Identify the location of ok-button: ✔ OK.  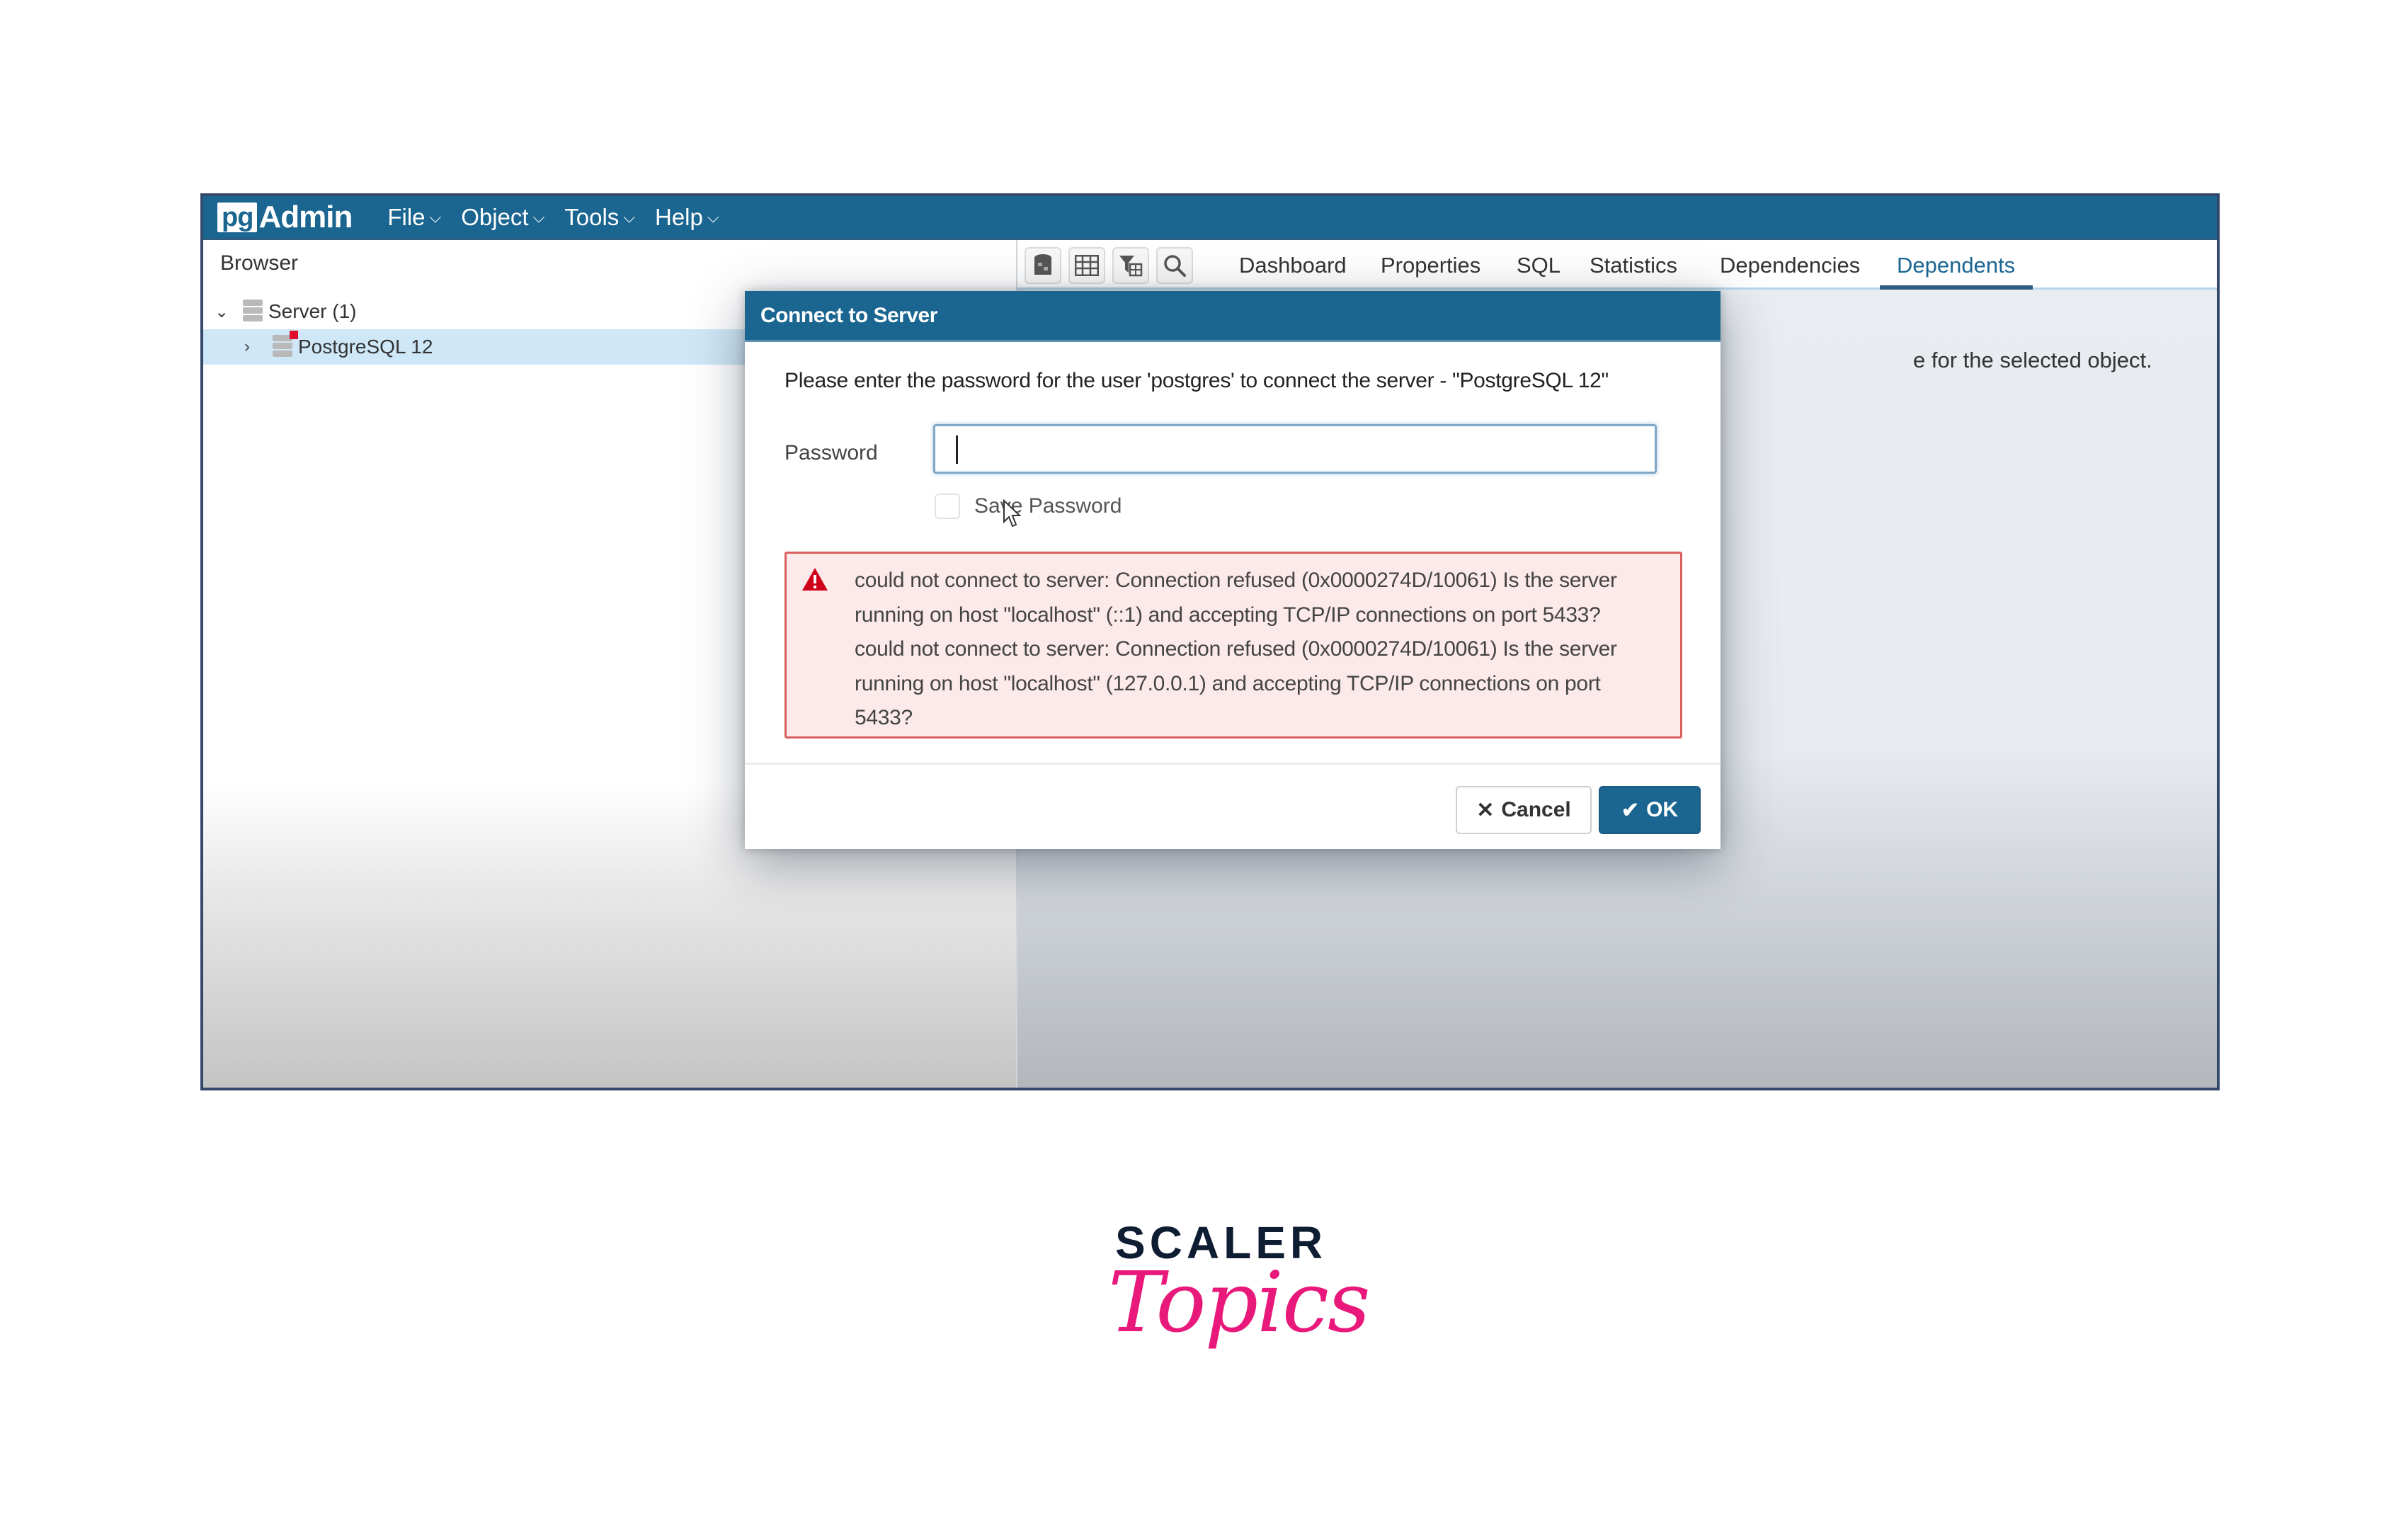
(1650, 810).